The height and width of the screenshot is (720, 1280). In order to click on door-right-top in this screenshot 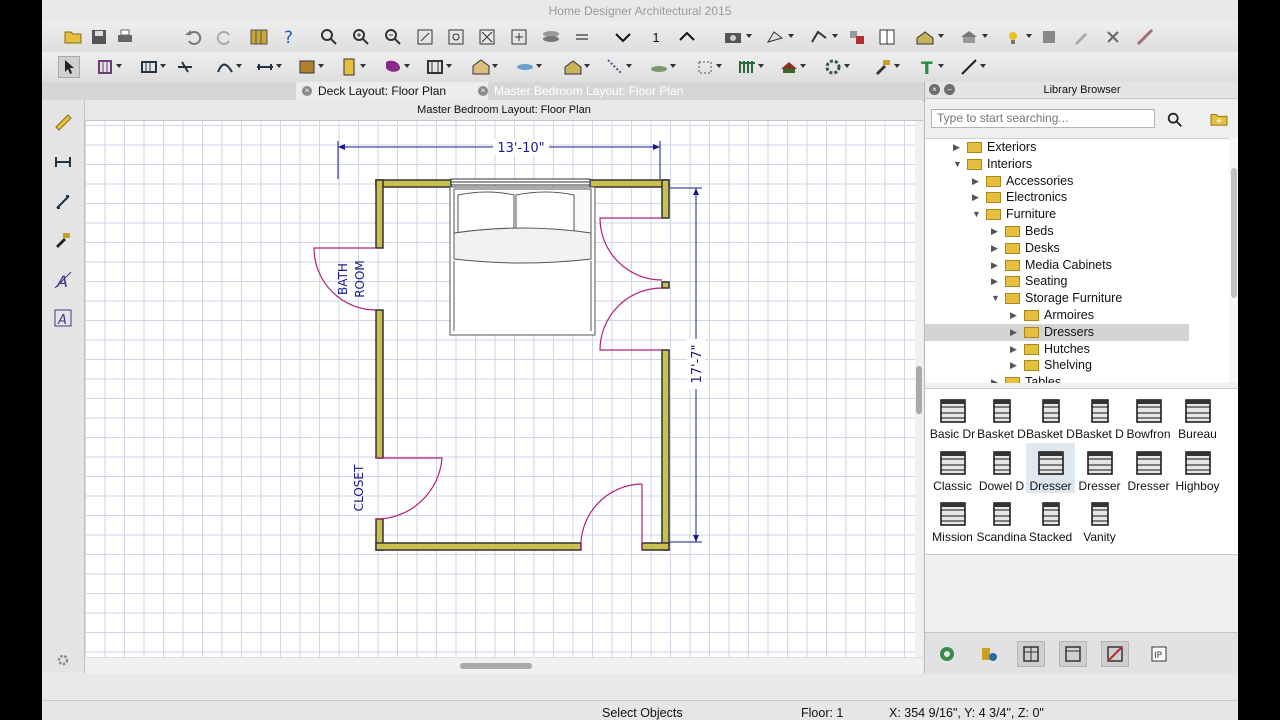, I will do `click(631, 249)`.